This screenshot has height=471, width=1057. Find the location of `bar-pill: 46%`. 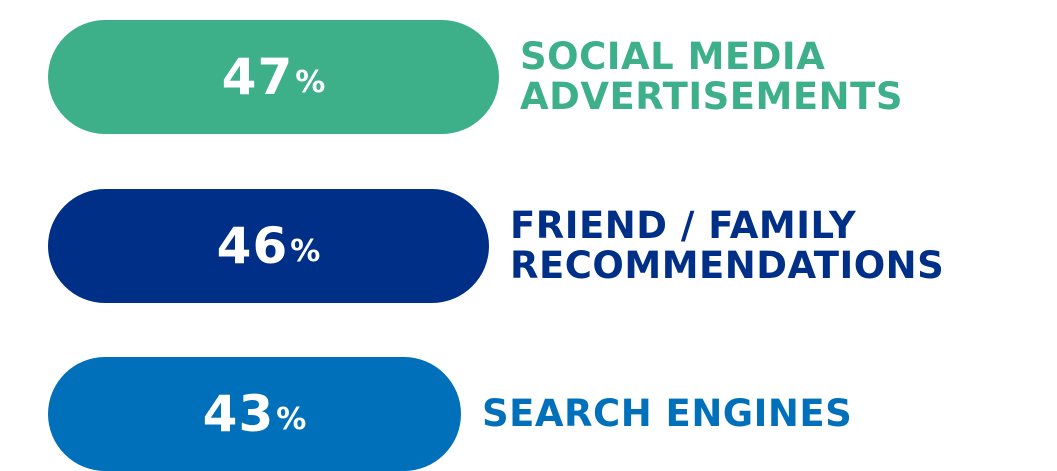

bar-pill: 46% is located at coordinates (268, 246).